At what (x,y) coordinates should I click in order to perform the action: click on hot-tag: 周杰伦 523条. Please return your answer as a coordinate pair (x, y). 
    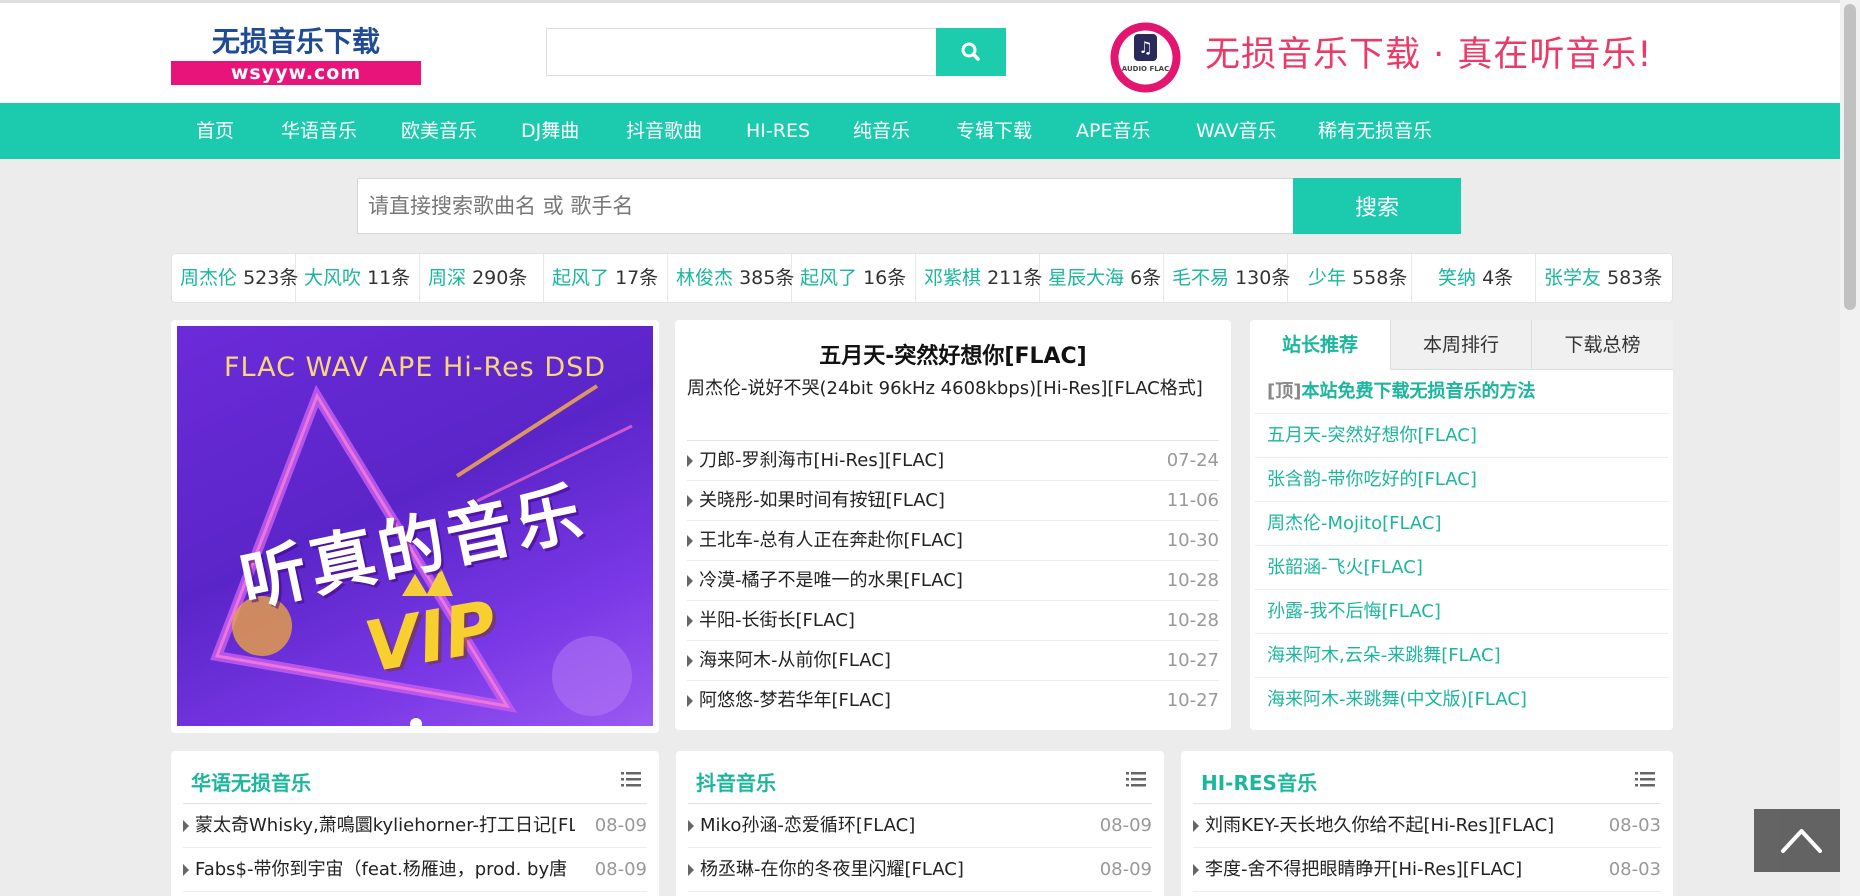
    Looking at the image, I should click on (235, 278).